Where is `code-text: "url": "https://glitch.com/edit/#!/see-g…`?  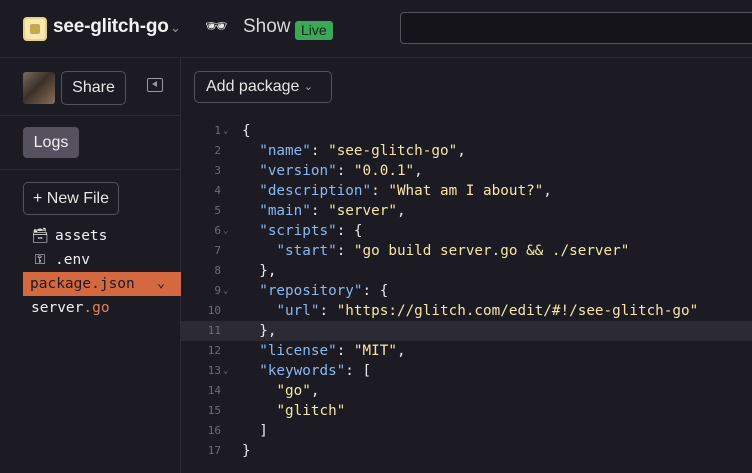 code-text: "url": "https://glitch.com/edit/#!/see-g… is located at coordinates (487, 311).